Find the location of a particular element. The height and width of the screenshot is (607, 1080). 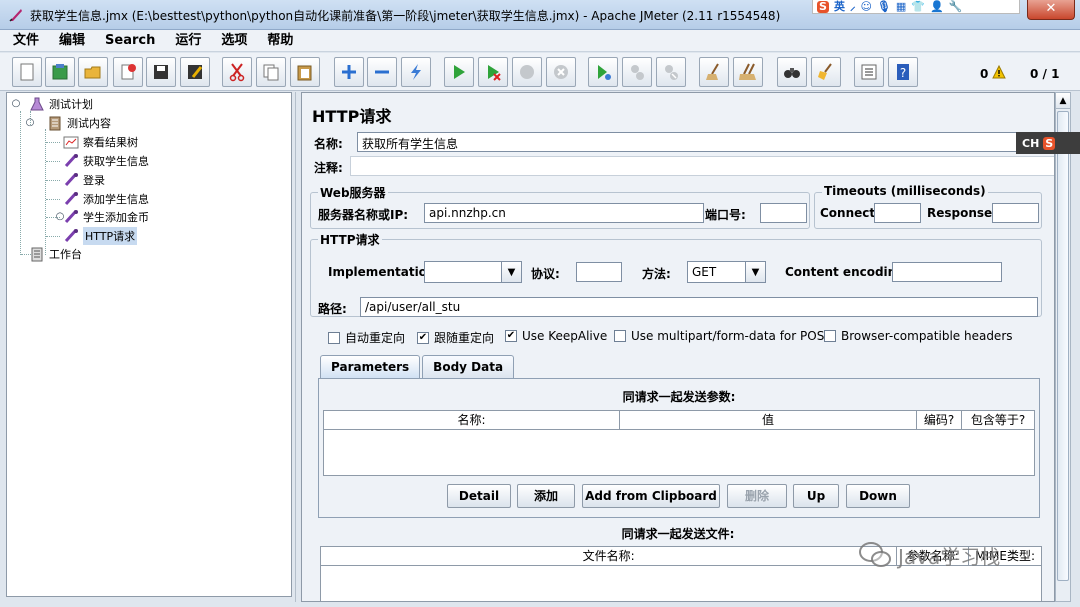

server-input: api.nnzhp.cn is located at coordinates (564, 213).